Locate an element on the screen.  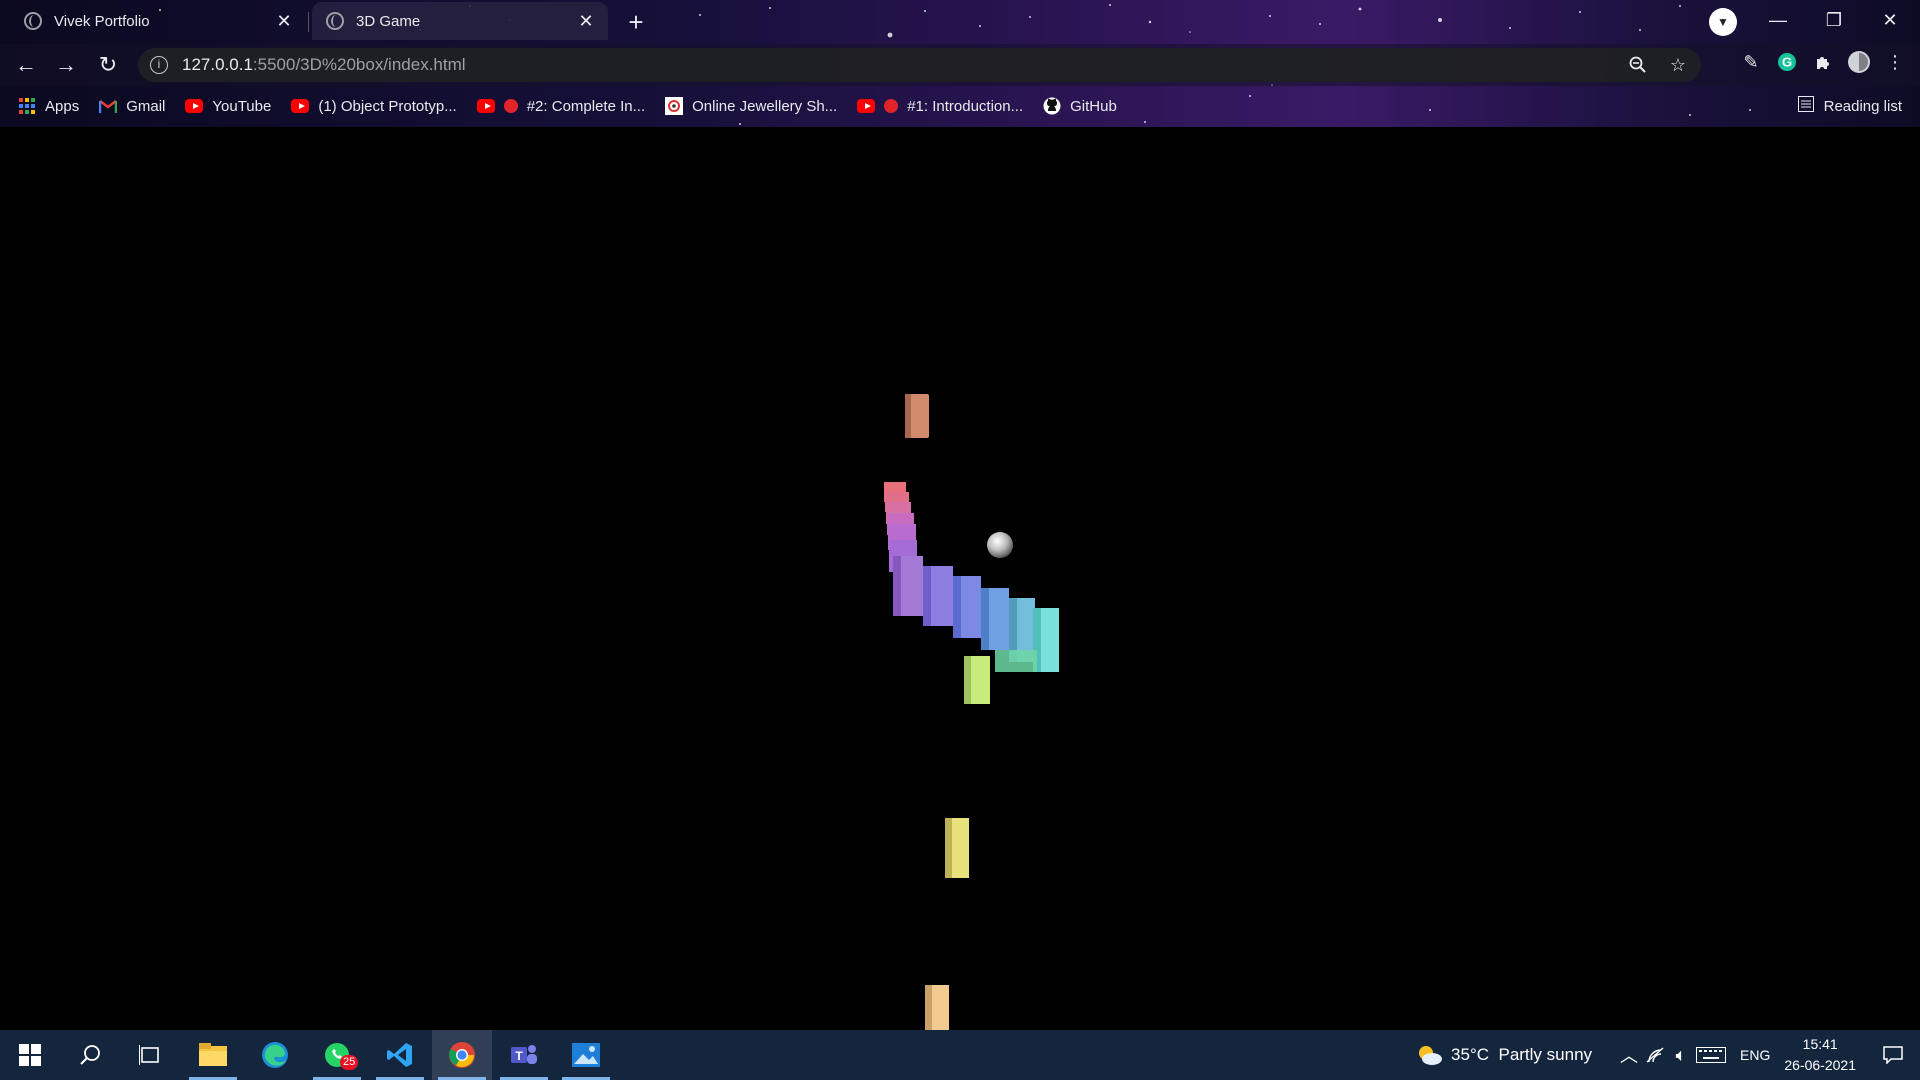
taskbar-photos is located at coordinates (586, 1055).